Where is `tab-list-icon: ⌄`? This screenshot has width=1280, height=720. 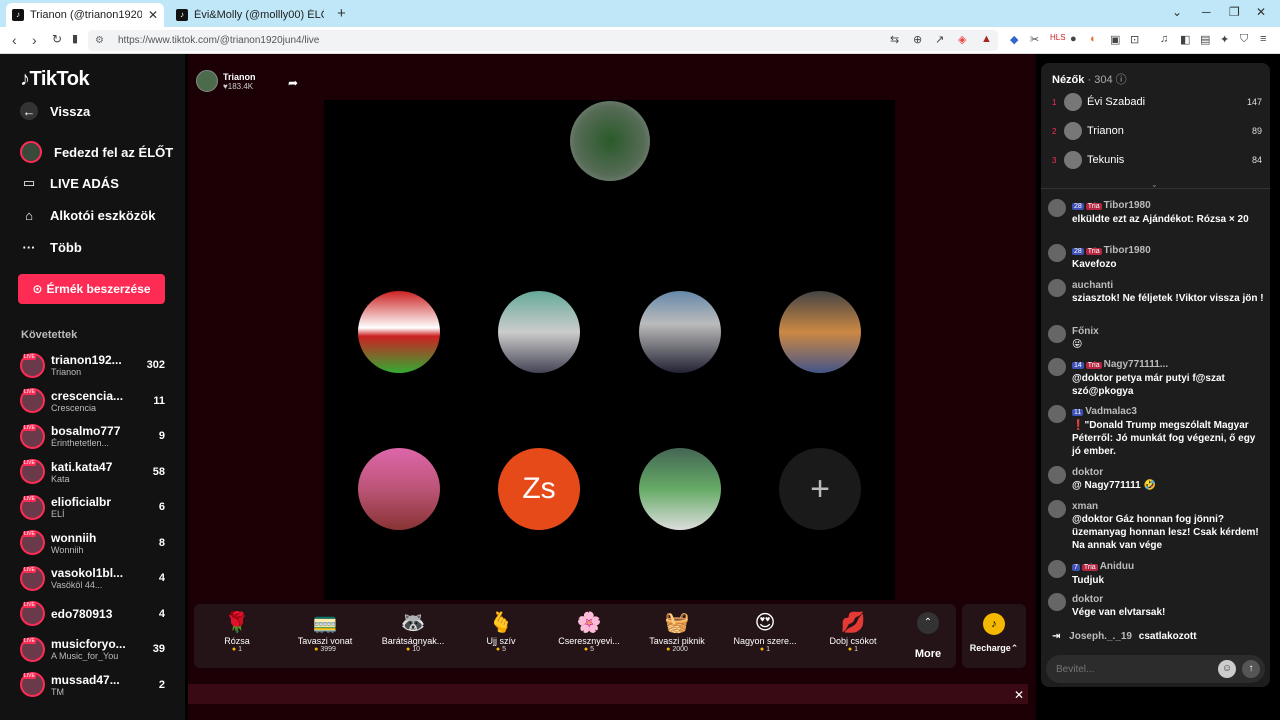 tab-list-icon: ⌄ is located at coordinates (1177, 12).